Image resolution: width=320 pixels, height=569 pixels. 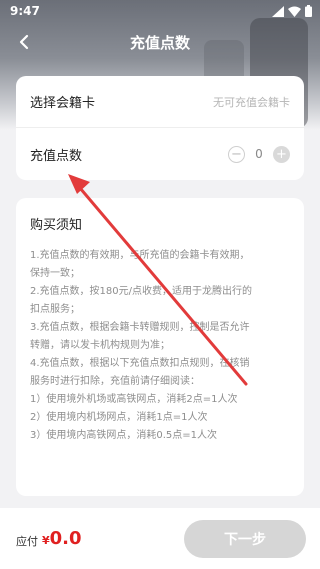 What do you see at coordinates (251, 102) in the screenshot?
I see `membership-value: 无可充值会籍卡` at bounding box center [251, 102].